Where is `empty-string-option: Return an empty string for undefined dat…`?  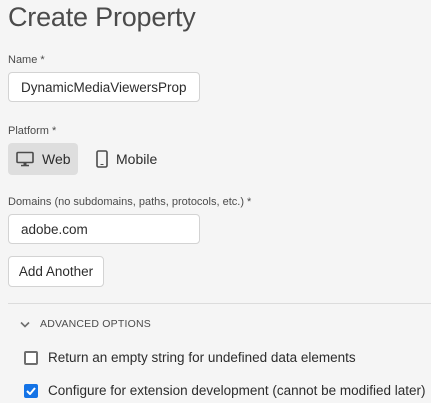
empty-string-option: Return an empty string for undefined dat… is located at coordinates (190, 357).